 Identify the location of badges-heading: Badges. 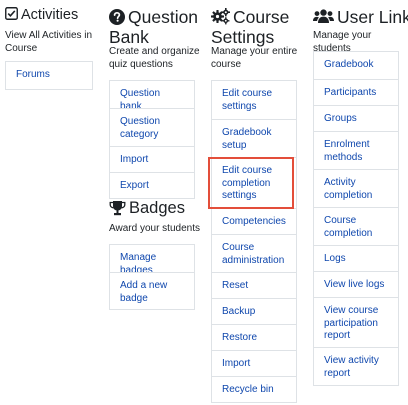
(147, 208).